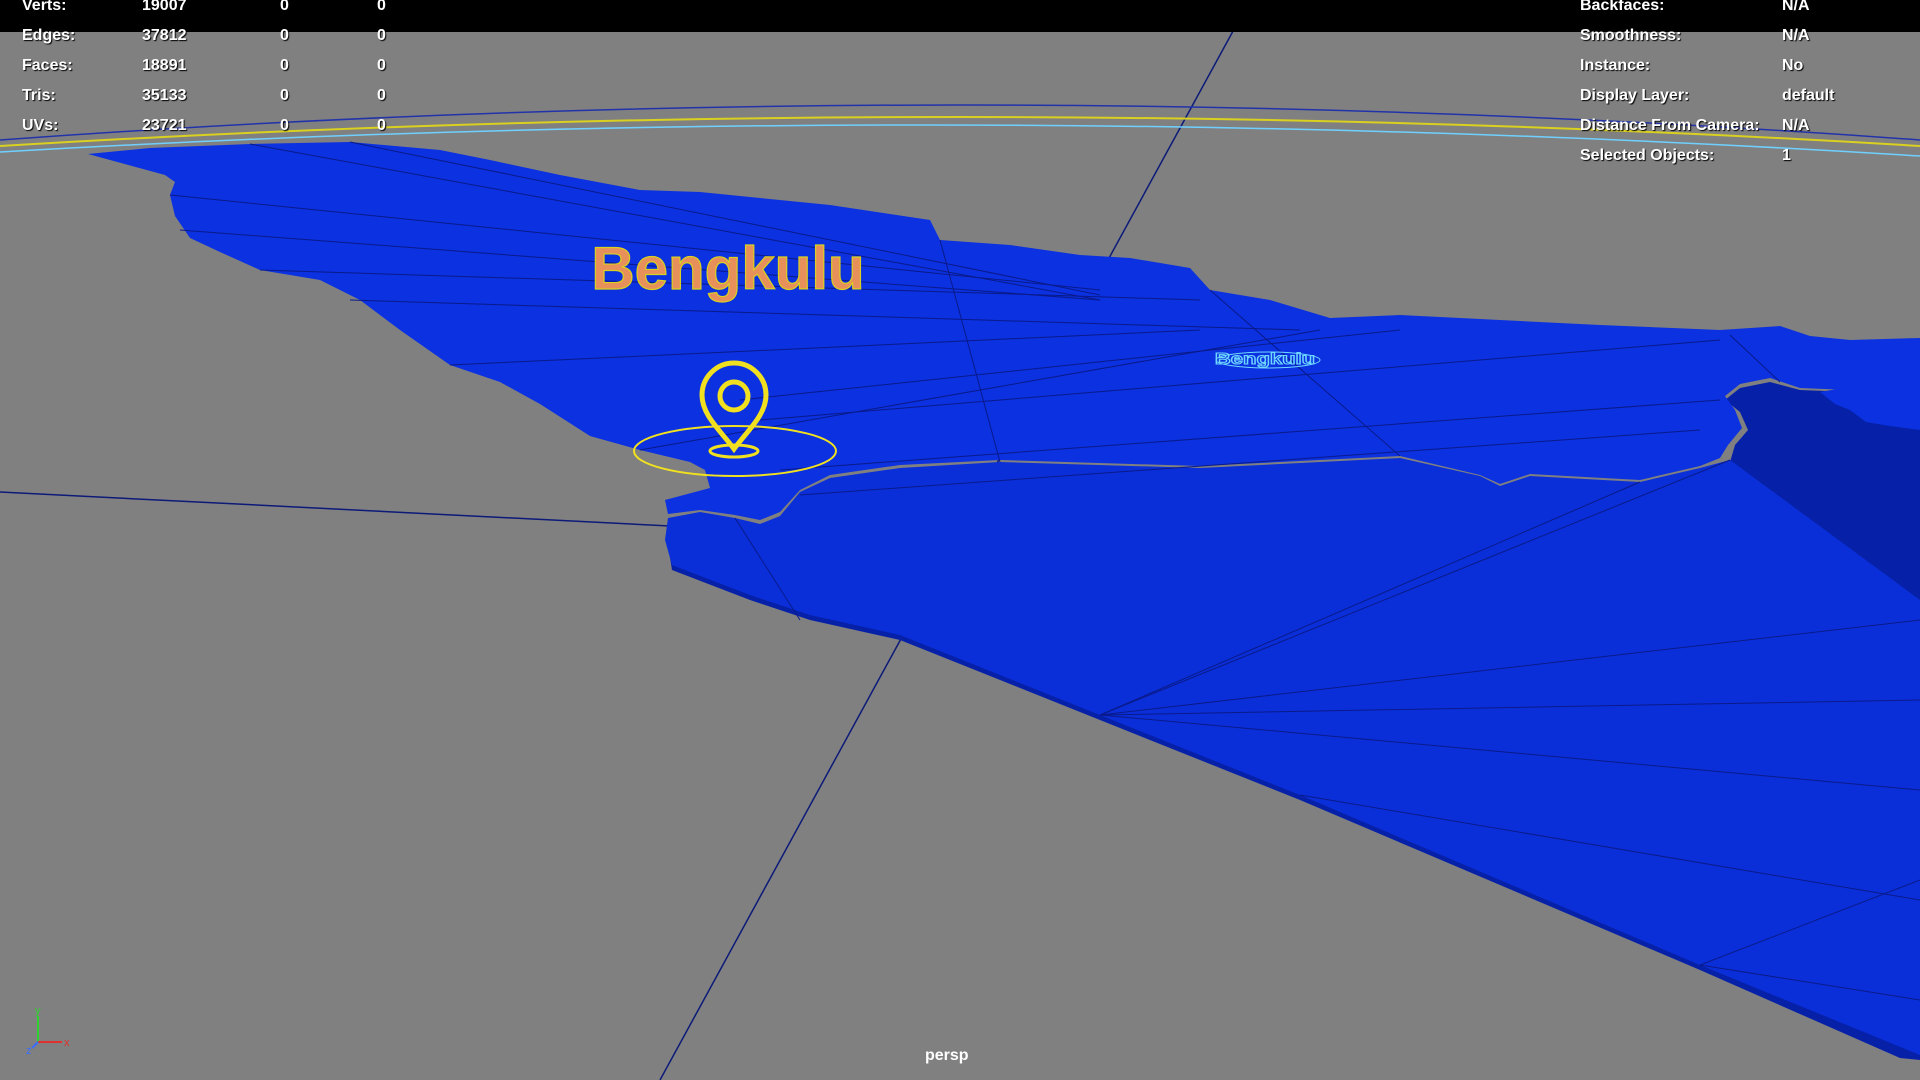 Image resolution: width=1920 pixels, height=1080 pixels. Describe the element at coordinates (947, 1055) in the screenshot. I see `camera-name-label: persp` at that location.